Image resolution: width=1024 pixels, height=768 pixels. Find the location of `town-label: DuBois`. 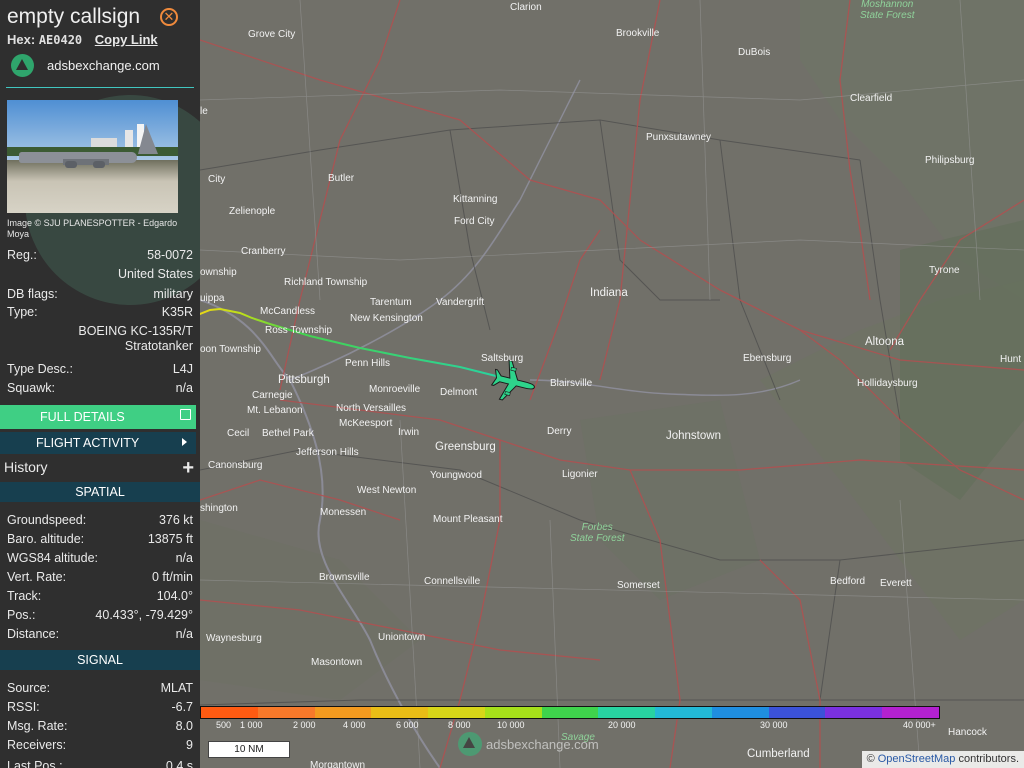

town-label: DuBois is located at coordinates (754, 52).